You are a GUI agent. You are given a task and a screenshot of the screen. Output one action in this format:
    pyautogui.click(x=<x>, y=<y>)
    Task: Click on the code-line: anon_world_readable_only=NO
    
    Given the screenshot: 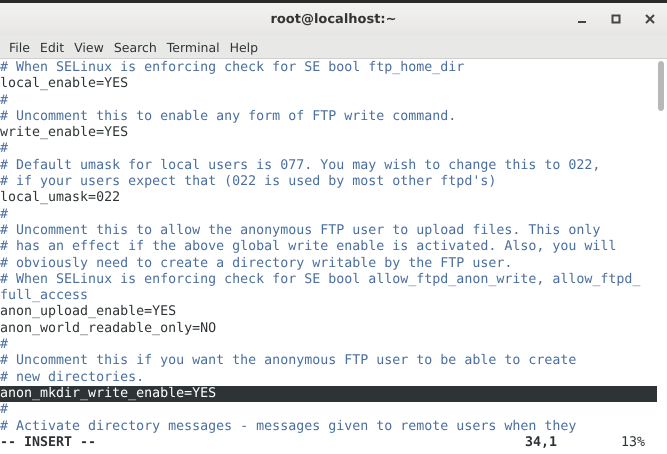 What is the action you would take?
    pyautogui.click(x=109, y=329)
    